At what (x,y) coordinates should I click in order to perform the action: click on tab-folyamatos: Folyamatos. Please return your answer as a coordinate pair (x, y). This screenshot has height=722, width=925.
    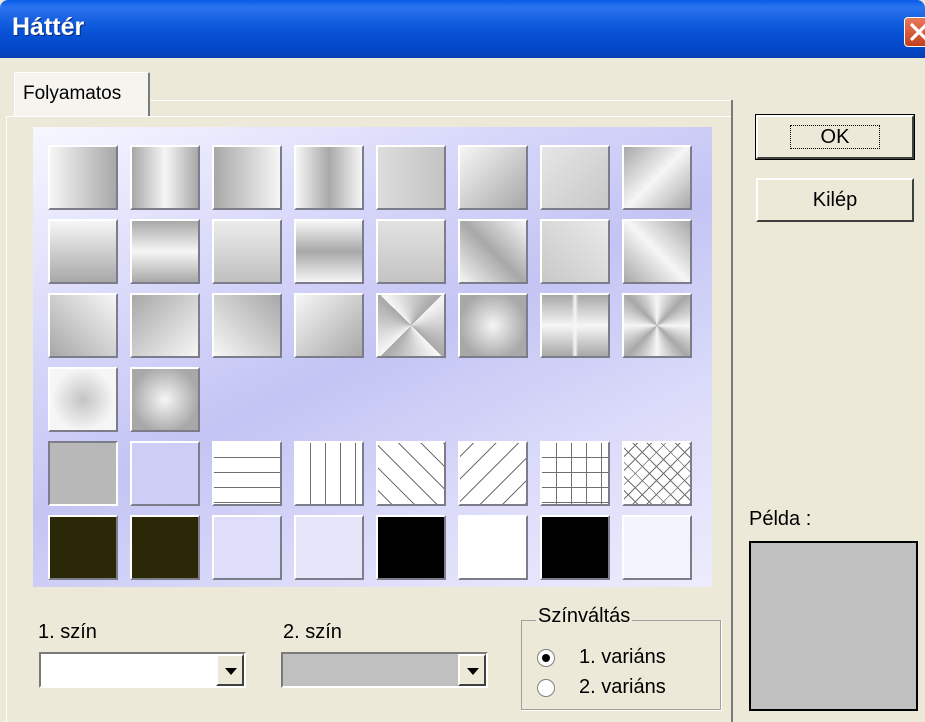
    Looking at the image, I should click on (82, 94).